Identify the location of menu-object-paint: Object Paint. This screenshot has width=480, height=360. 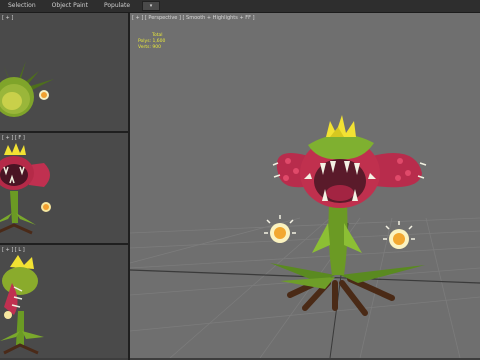
(70, 6).